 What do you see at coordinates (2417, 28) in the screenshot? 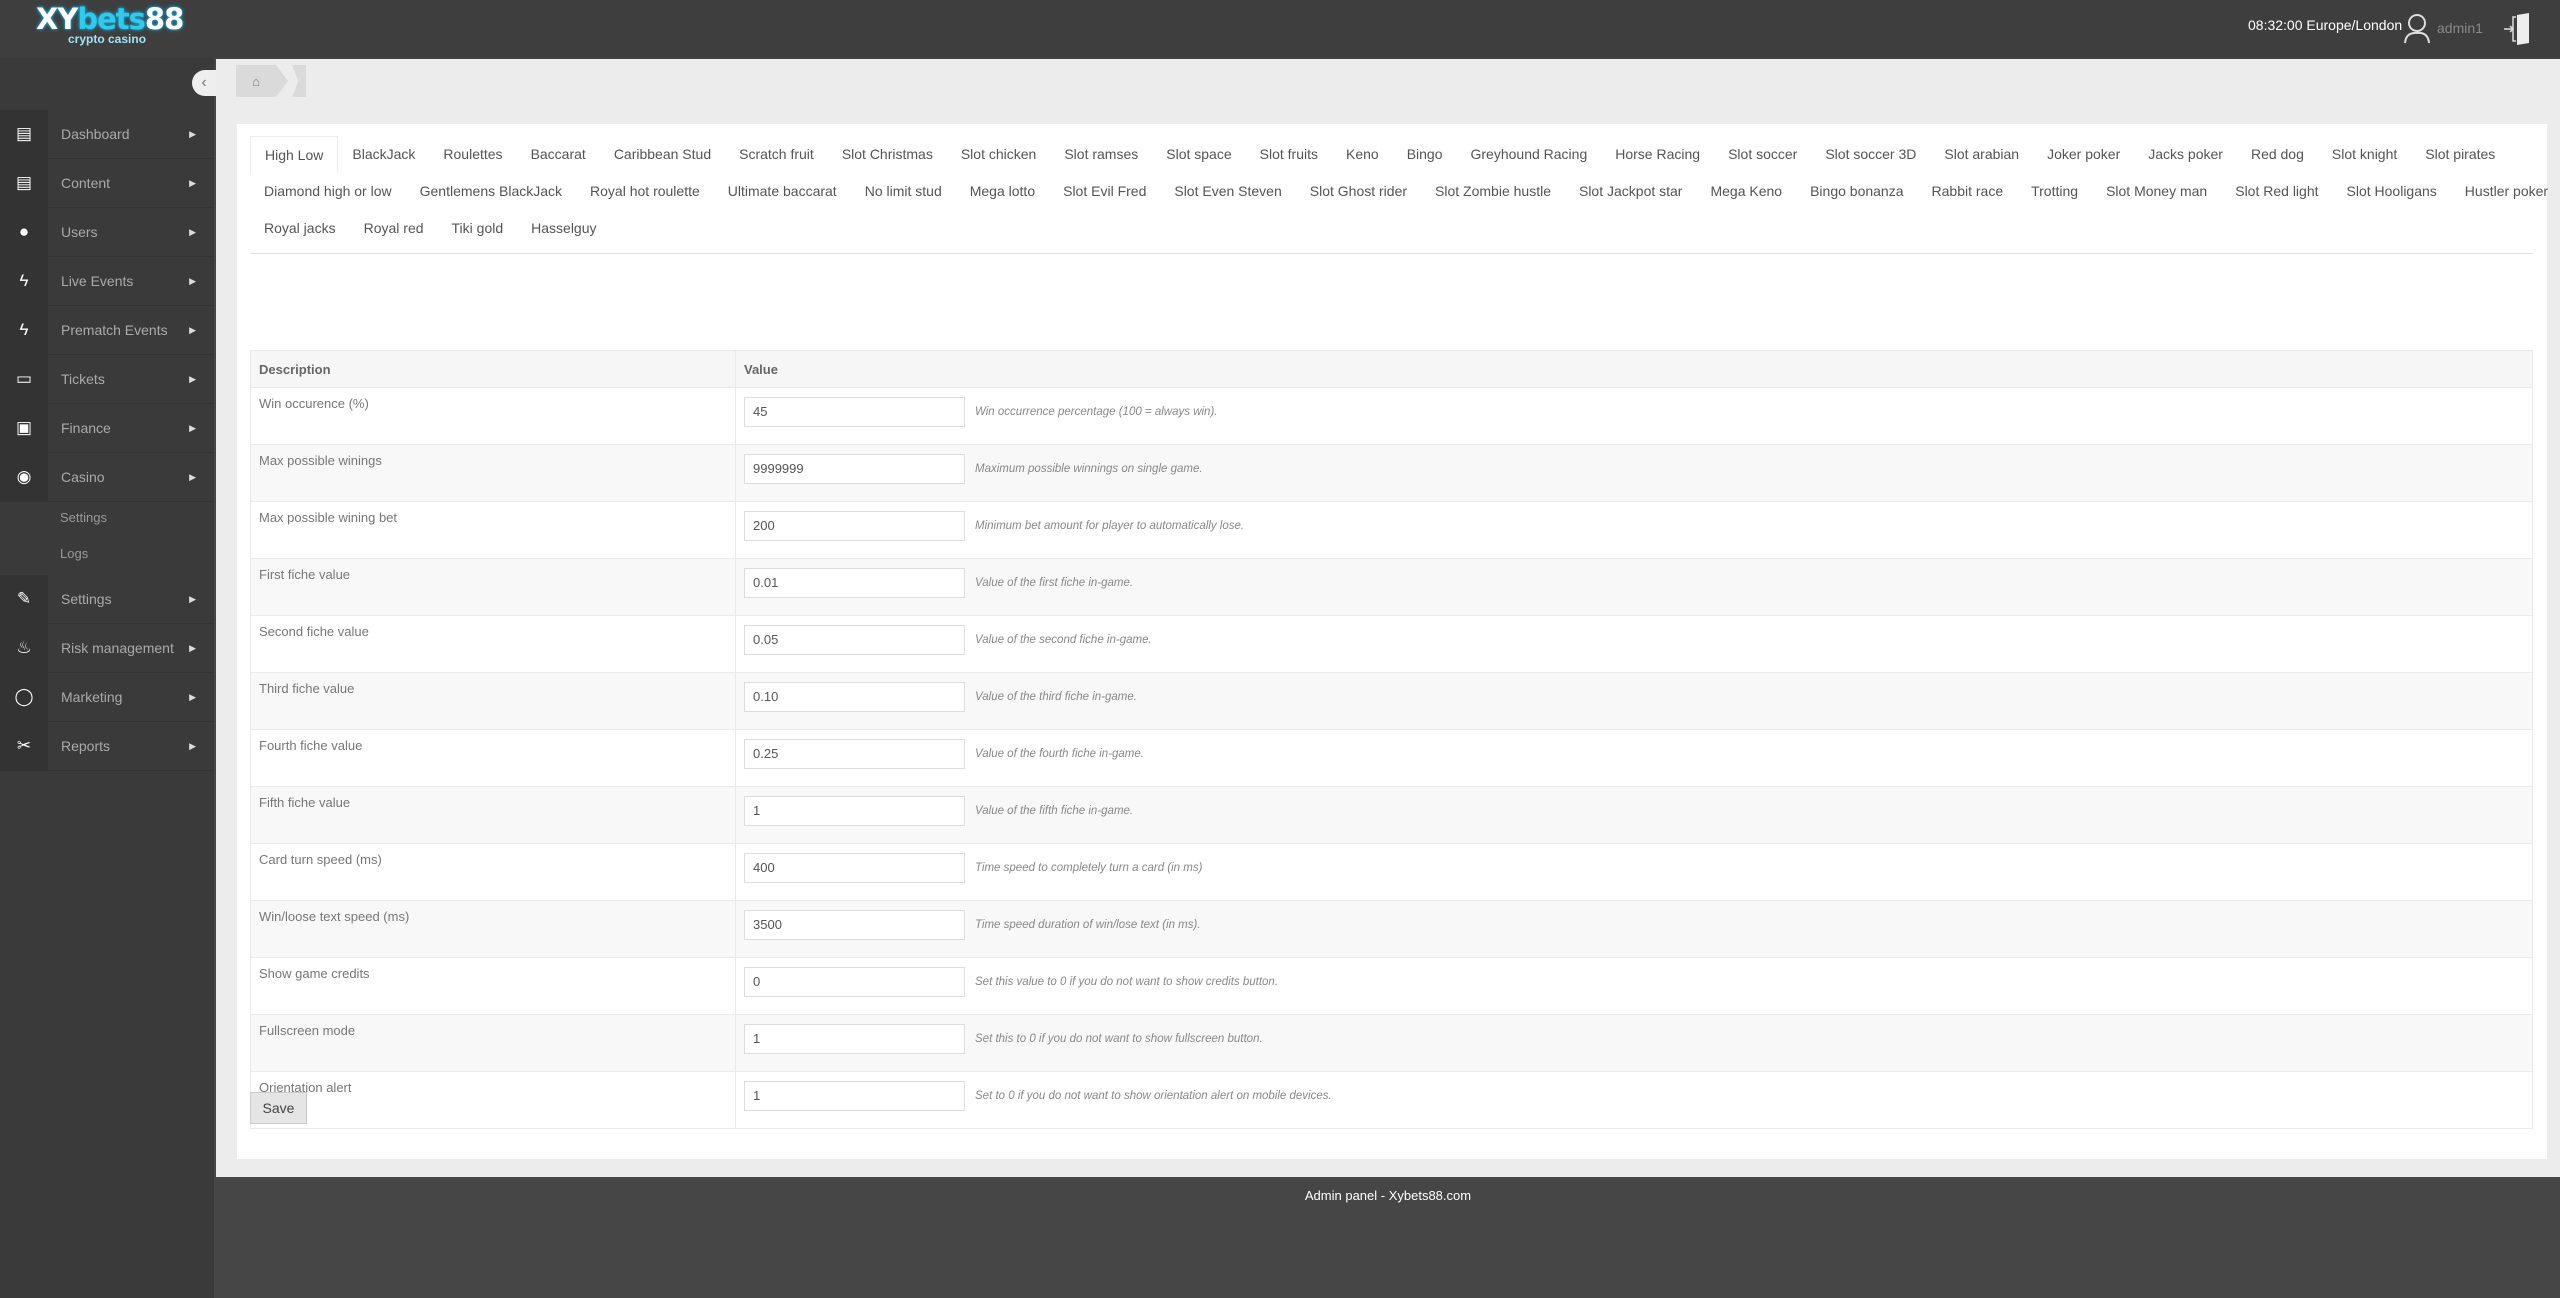
I see `user-avatar-icon` at bounding box center [2417, 28].